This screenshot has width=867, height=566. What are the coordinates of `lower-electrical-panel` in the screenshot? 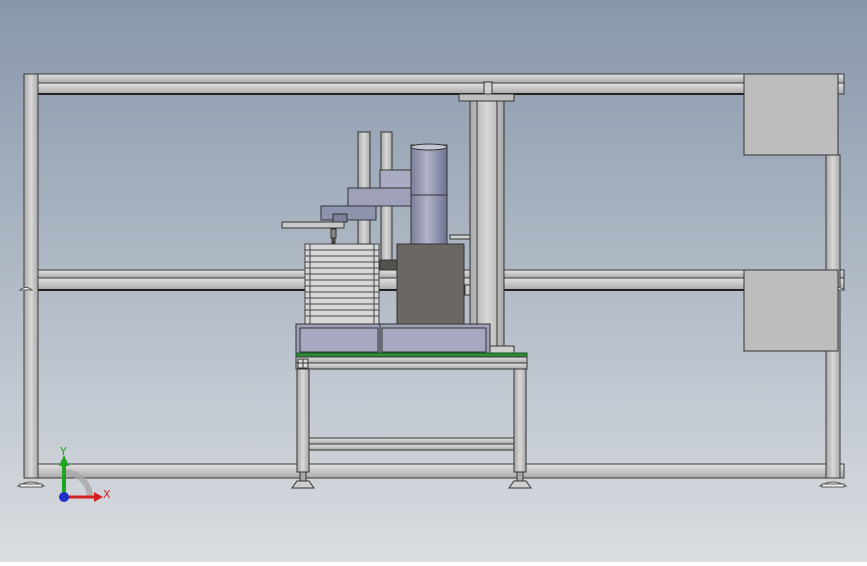 It's located at (791, 310).